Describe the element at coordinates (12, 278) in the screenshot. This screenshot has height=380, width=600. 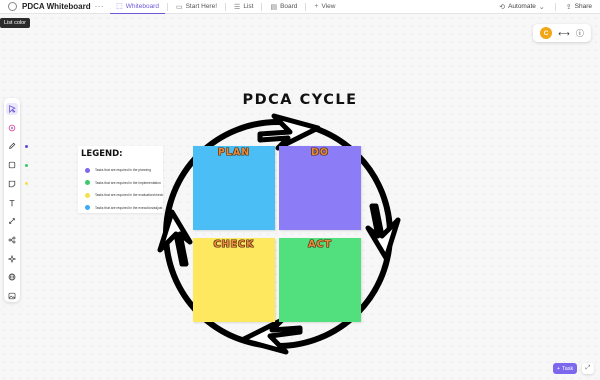
I see `globe-icon` at that location.